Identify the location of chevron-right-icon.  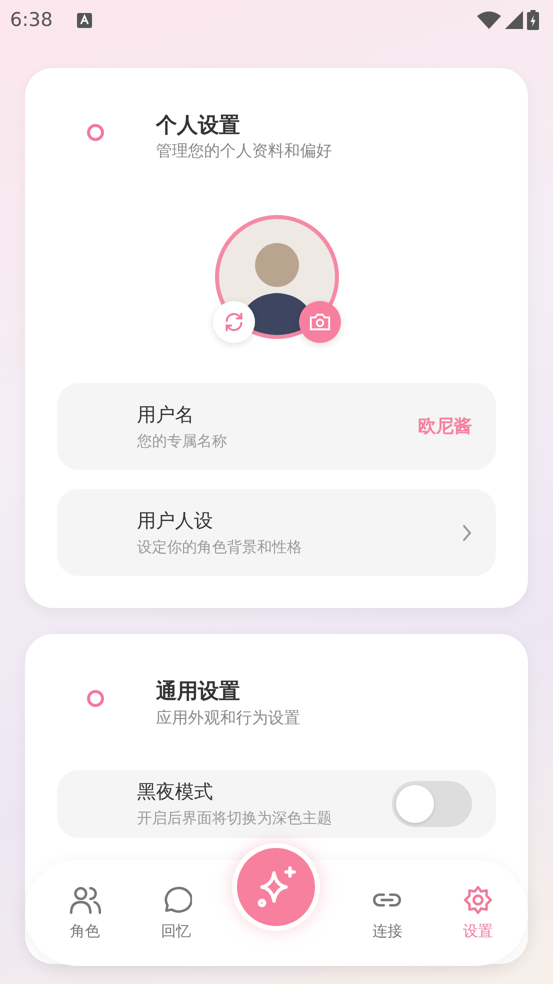
(467, 533).